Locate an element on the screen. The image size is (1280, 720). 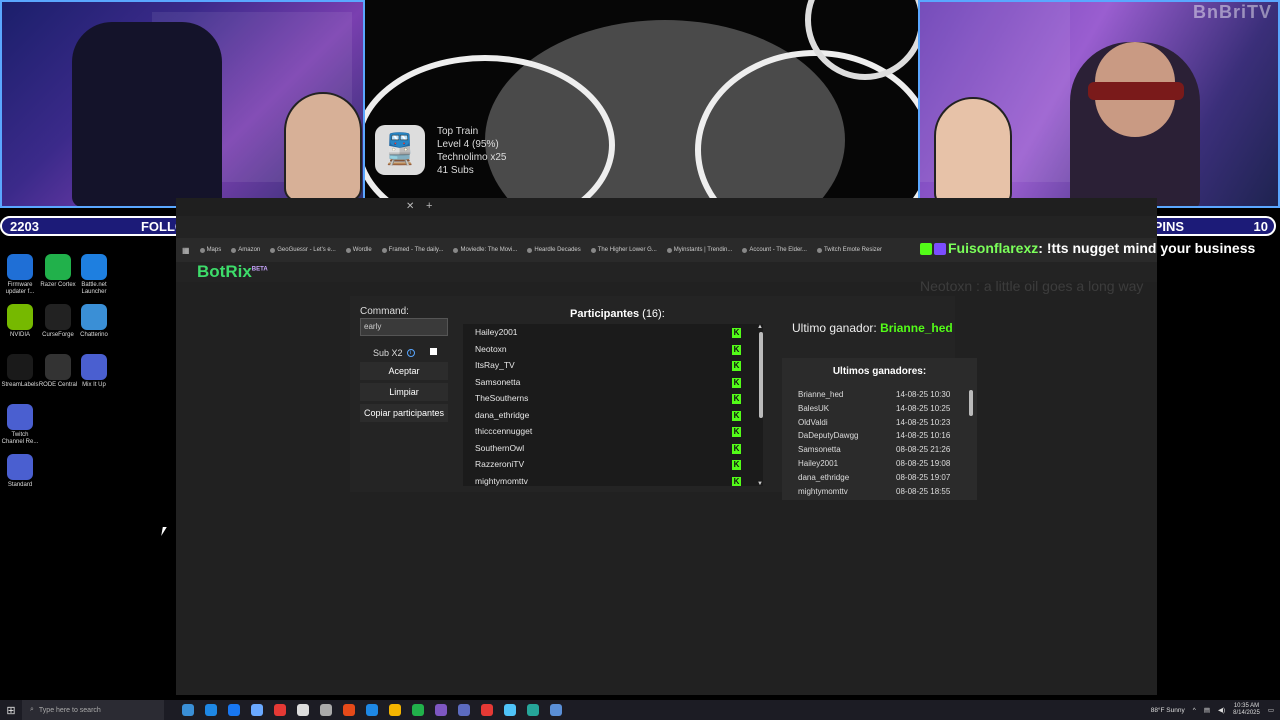
network-icon: ▤ is located at coordinates (1207, 710).